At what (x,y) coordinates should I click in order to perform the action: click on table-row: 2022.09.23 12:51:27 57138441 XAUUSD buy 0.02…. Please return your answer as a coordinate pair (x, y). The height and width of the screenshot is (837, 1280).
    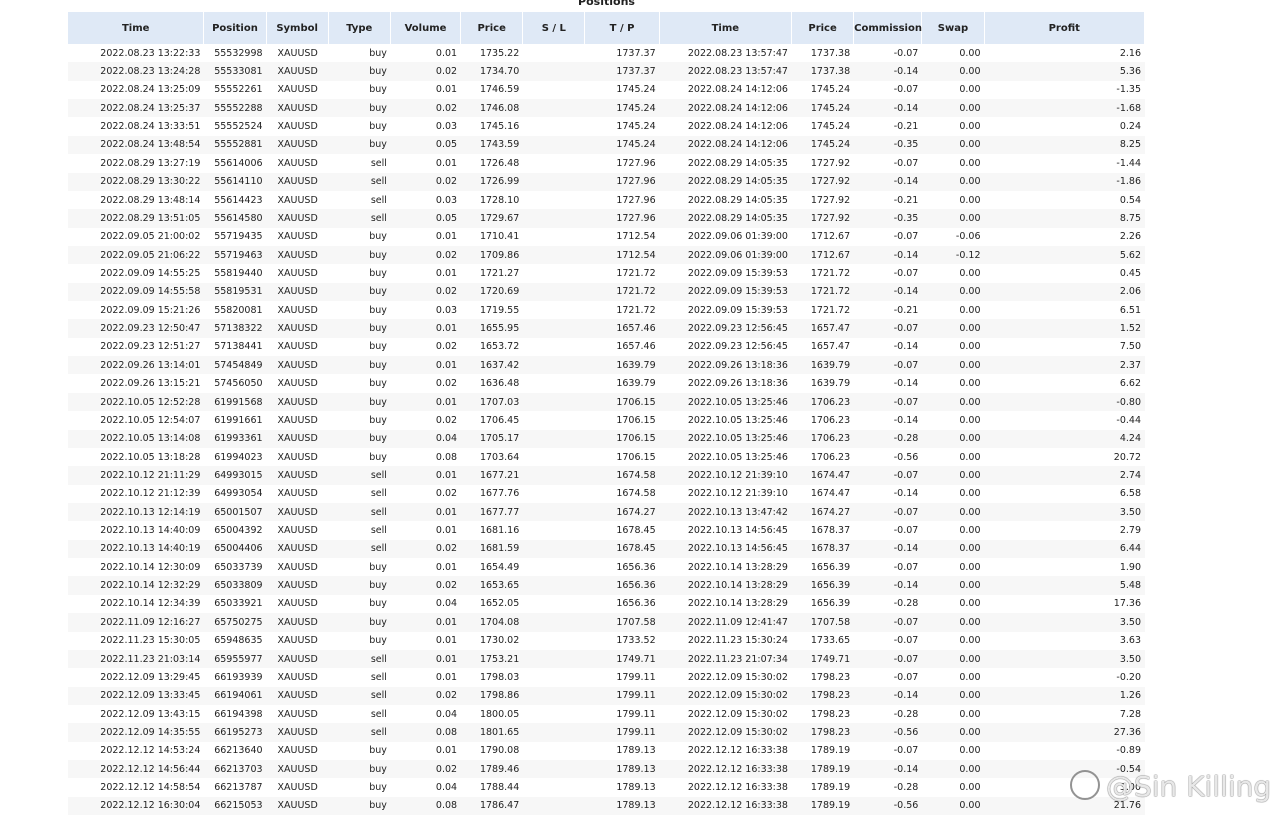
    Looking at the image, I should click on (606, 347).